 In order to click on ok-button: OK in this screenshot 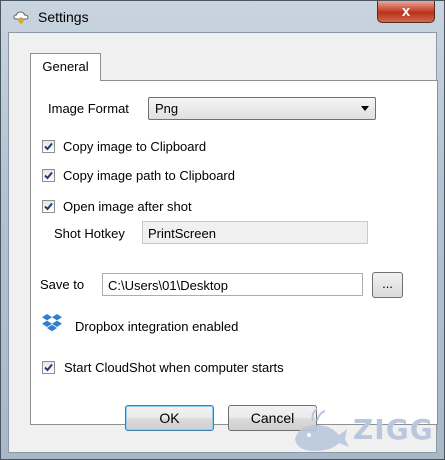, I will do `click(169, 418)`.